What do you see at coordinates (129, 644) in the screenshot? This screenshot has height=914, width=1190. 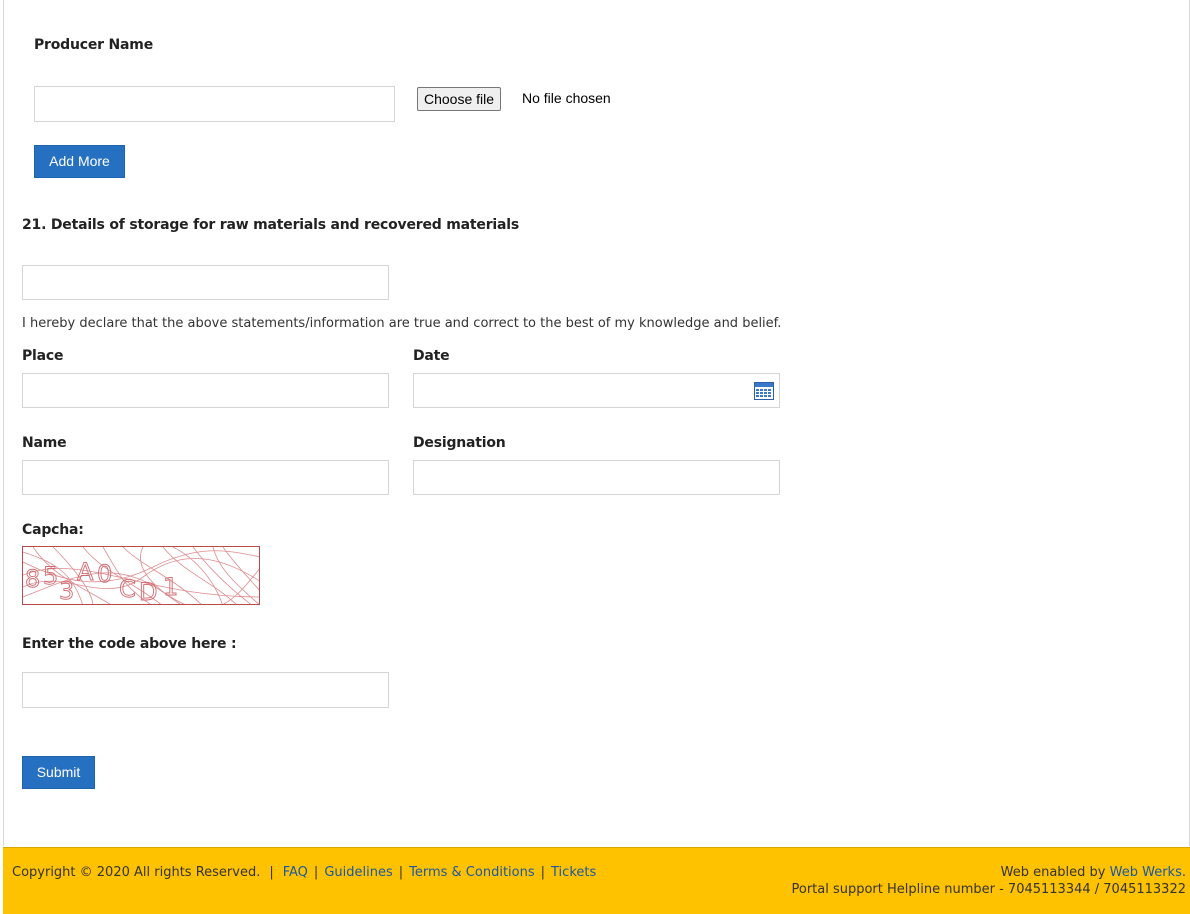 I see `captcha-input-label: Enter the code above here :` at bounding box center [129, 644].